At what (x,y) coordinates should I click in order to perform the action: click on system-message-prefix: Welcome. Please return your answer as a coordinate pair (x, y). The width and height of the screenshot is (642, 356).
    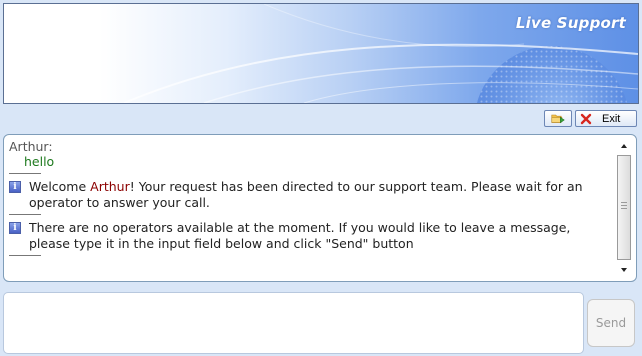
    Looking at the image, I should click on (60, 186).